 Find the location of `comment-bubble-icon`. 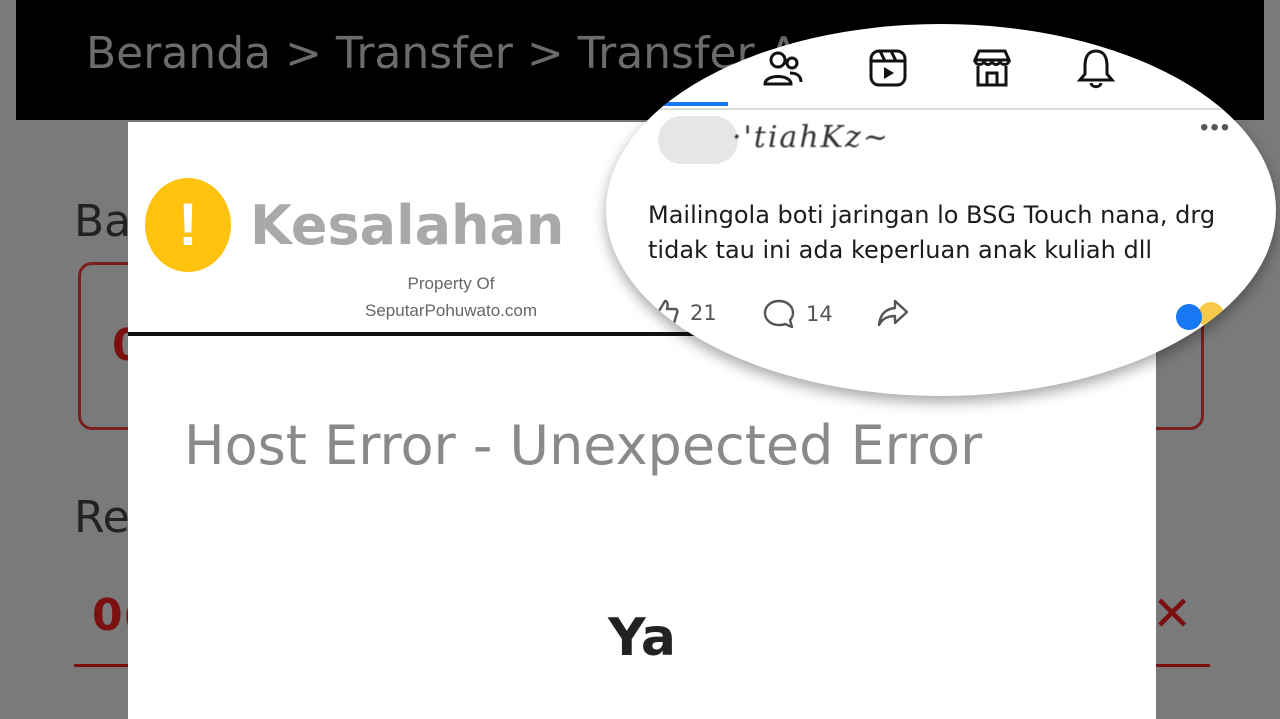

comment-bubble-icon is located at coordinates (779, 314).